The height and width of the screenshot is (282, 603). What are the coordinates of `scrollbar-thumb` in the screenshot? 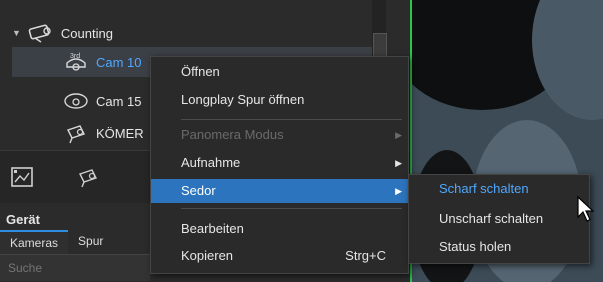 It's located at (380, 45).